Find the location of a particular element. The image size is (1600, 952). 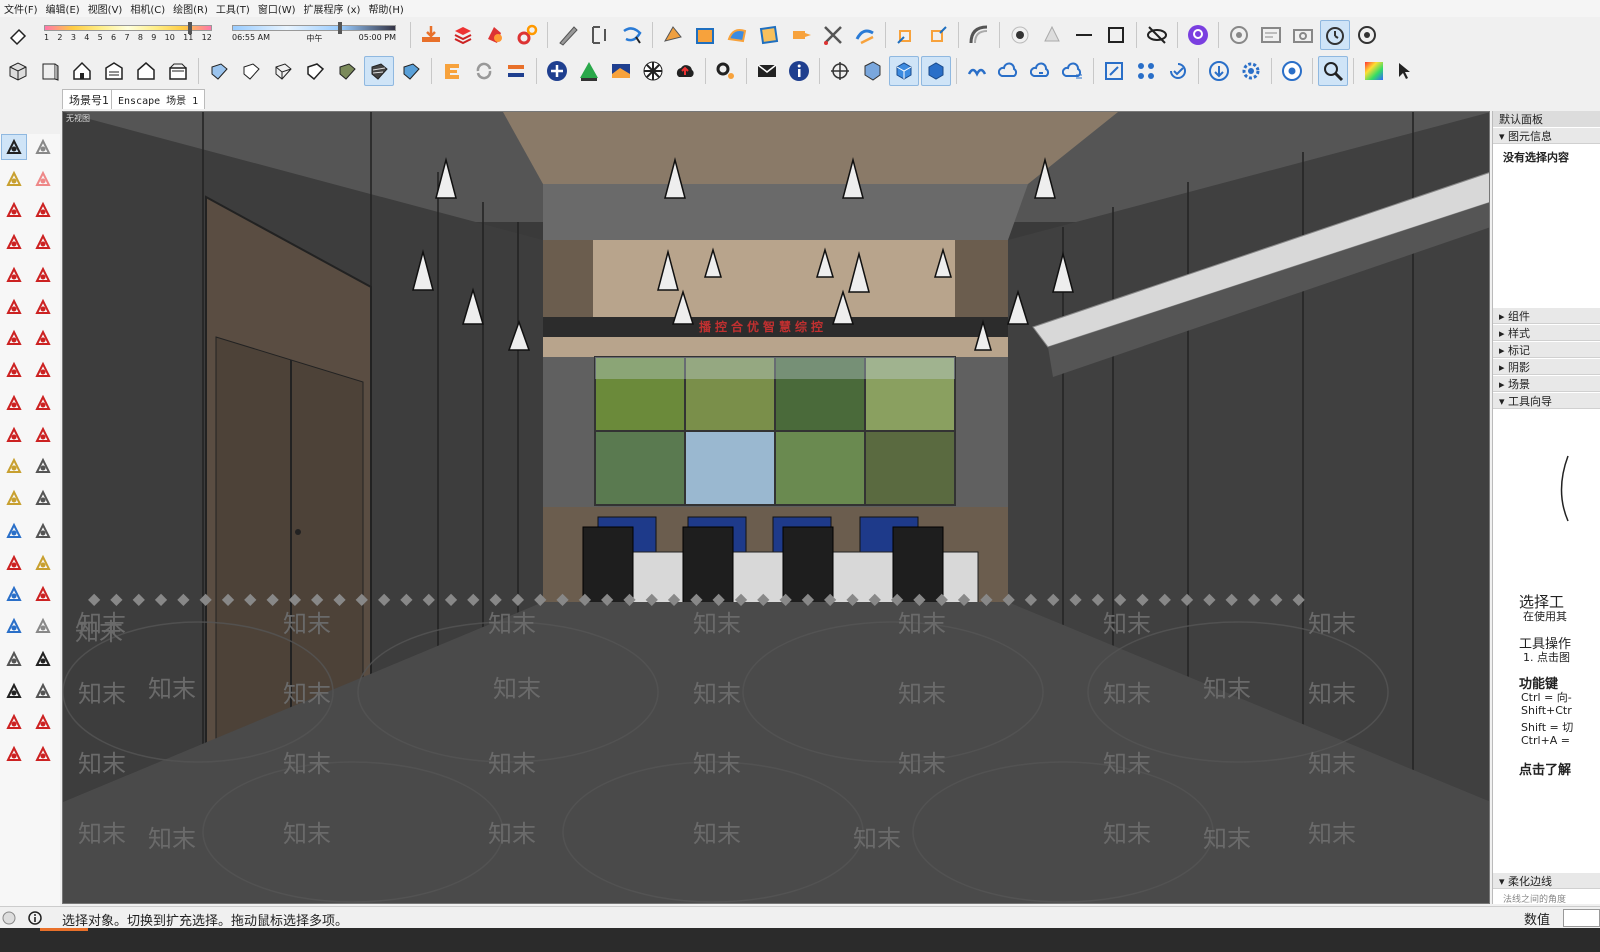

nodes-icon is located at coordinates (1146, 71).